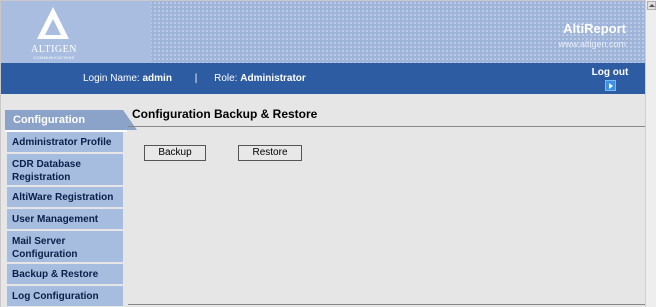 The image size is (656, 307). What do you see at coordinates (65, 143) in the screenshot?
I see `sidebar-item-administrator-profile: Administrator Profile` at bounding box center [65, 143].